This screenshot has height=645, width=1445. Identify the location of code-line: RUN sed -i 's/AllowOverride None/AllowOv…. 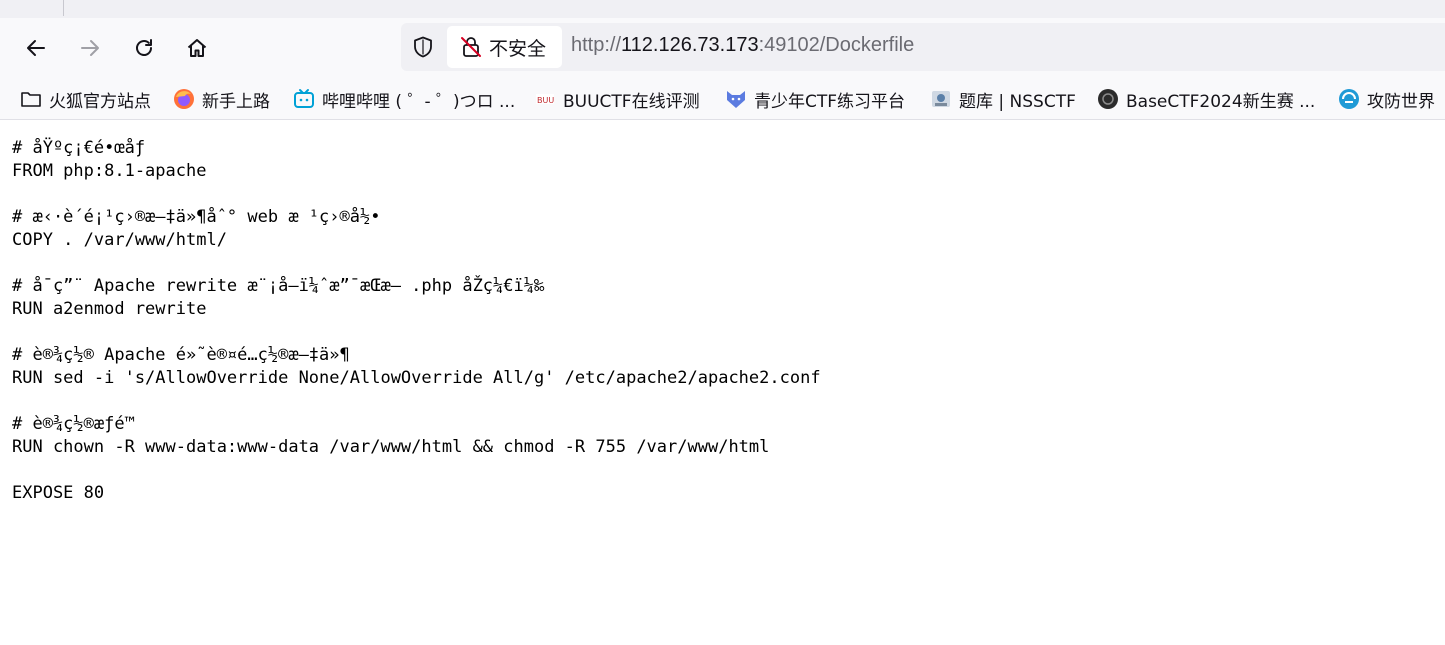
(416, 378).